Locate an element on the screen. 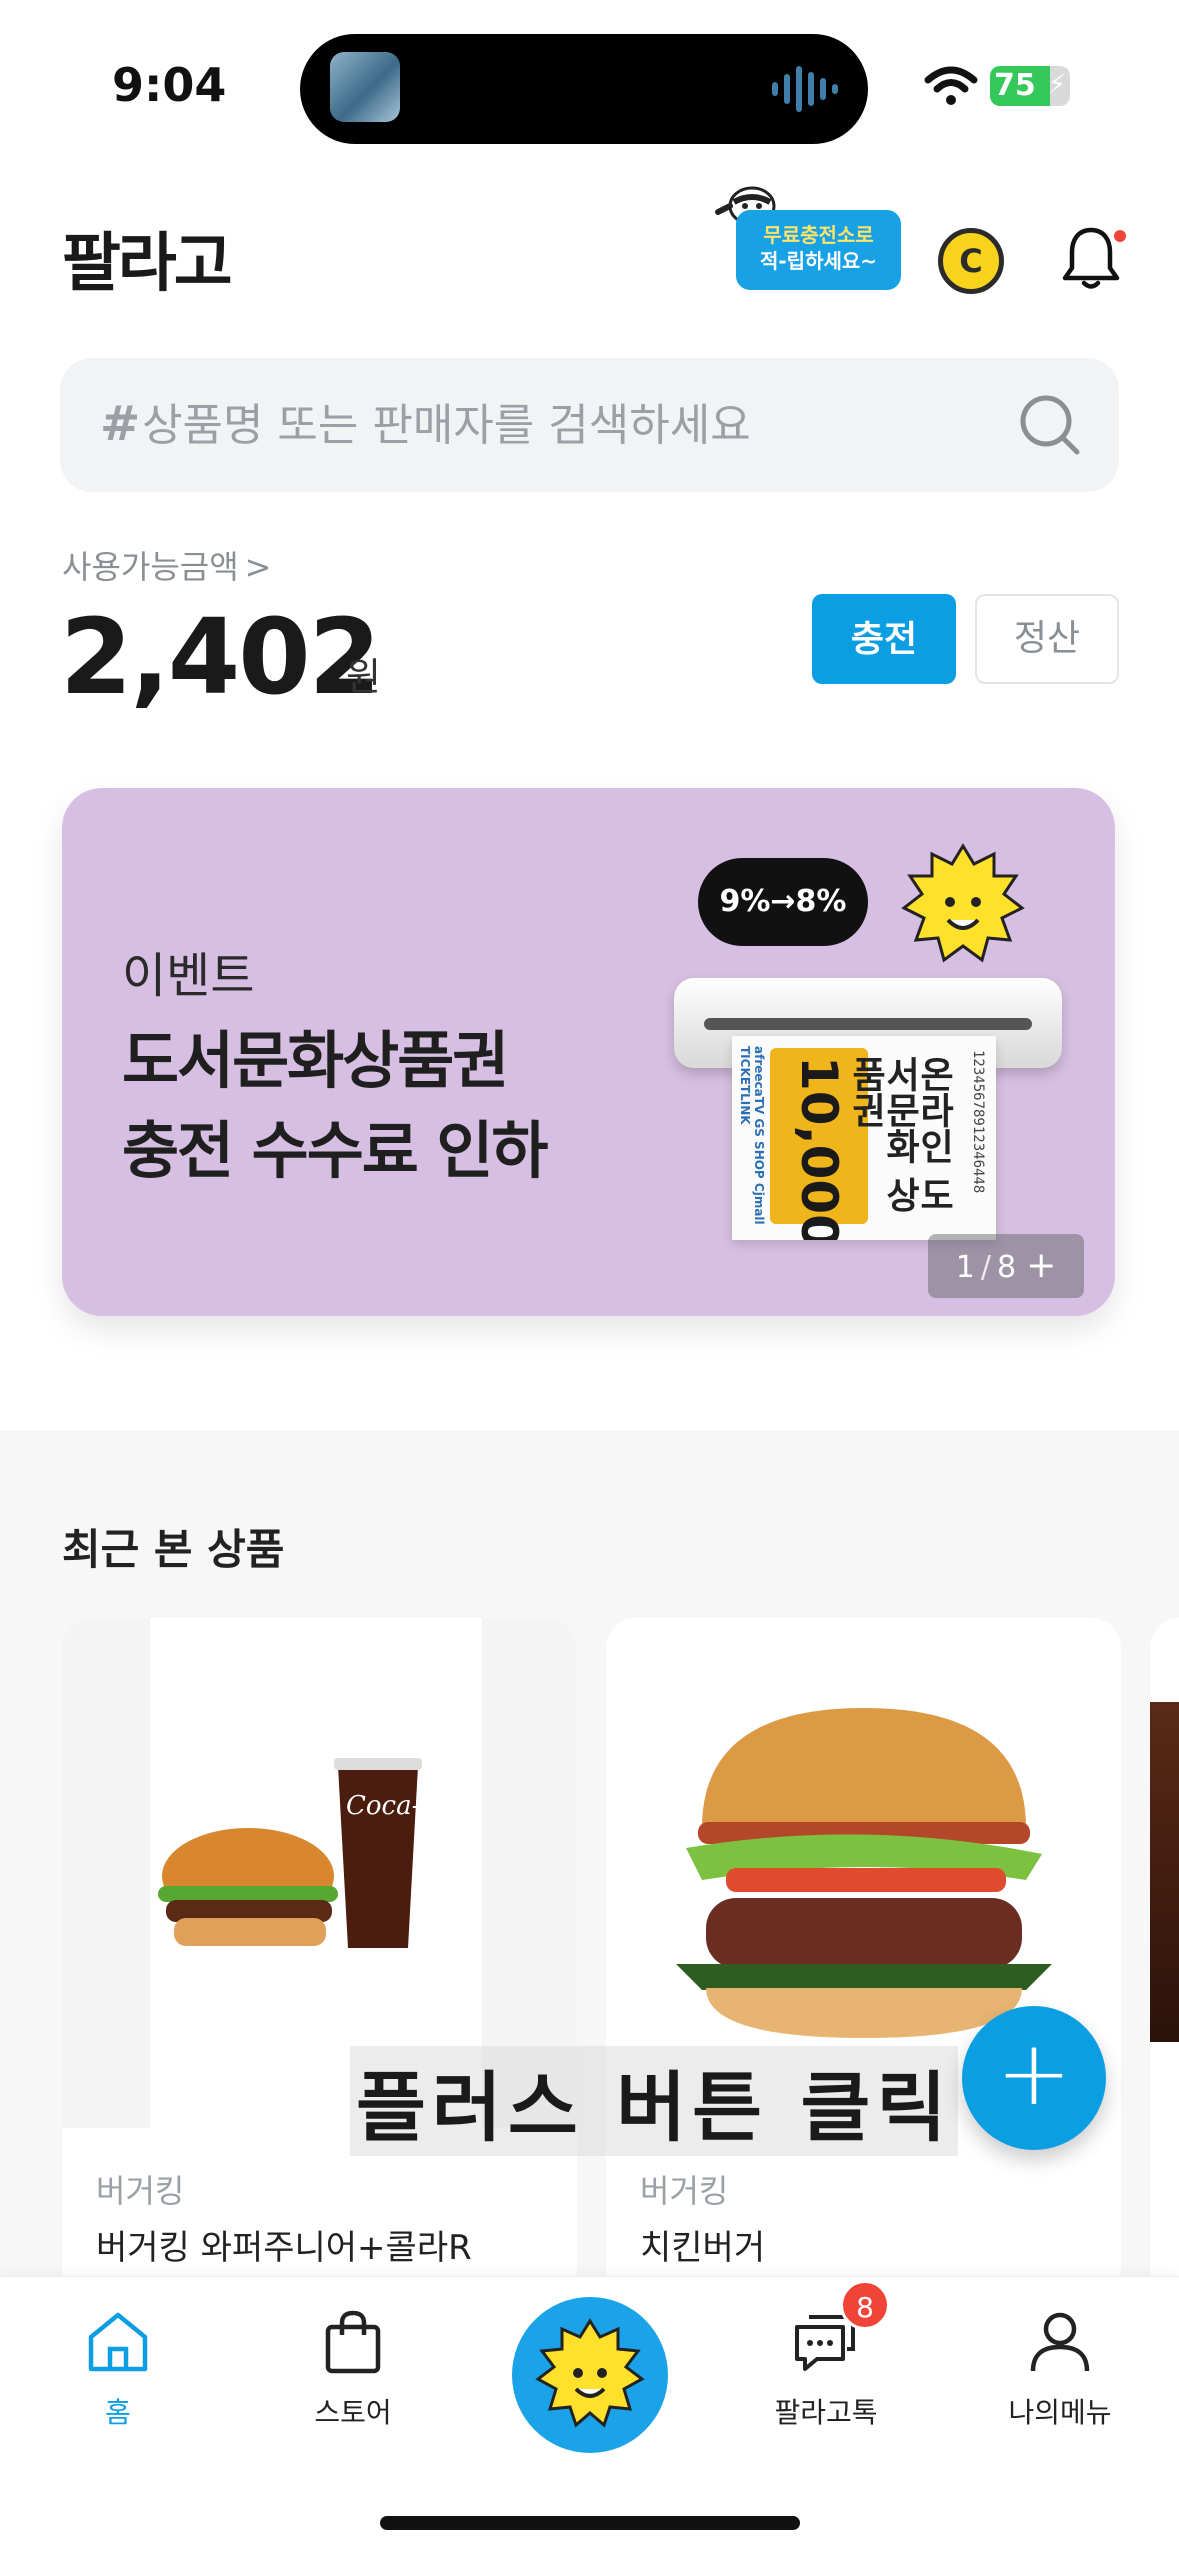 Image resolution: width=1179 pixels, height=2556 pixels. bell-icon is located at coordinates (1091, 258).